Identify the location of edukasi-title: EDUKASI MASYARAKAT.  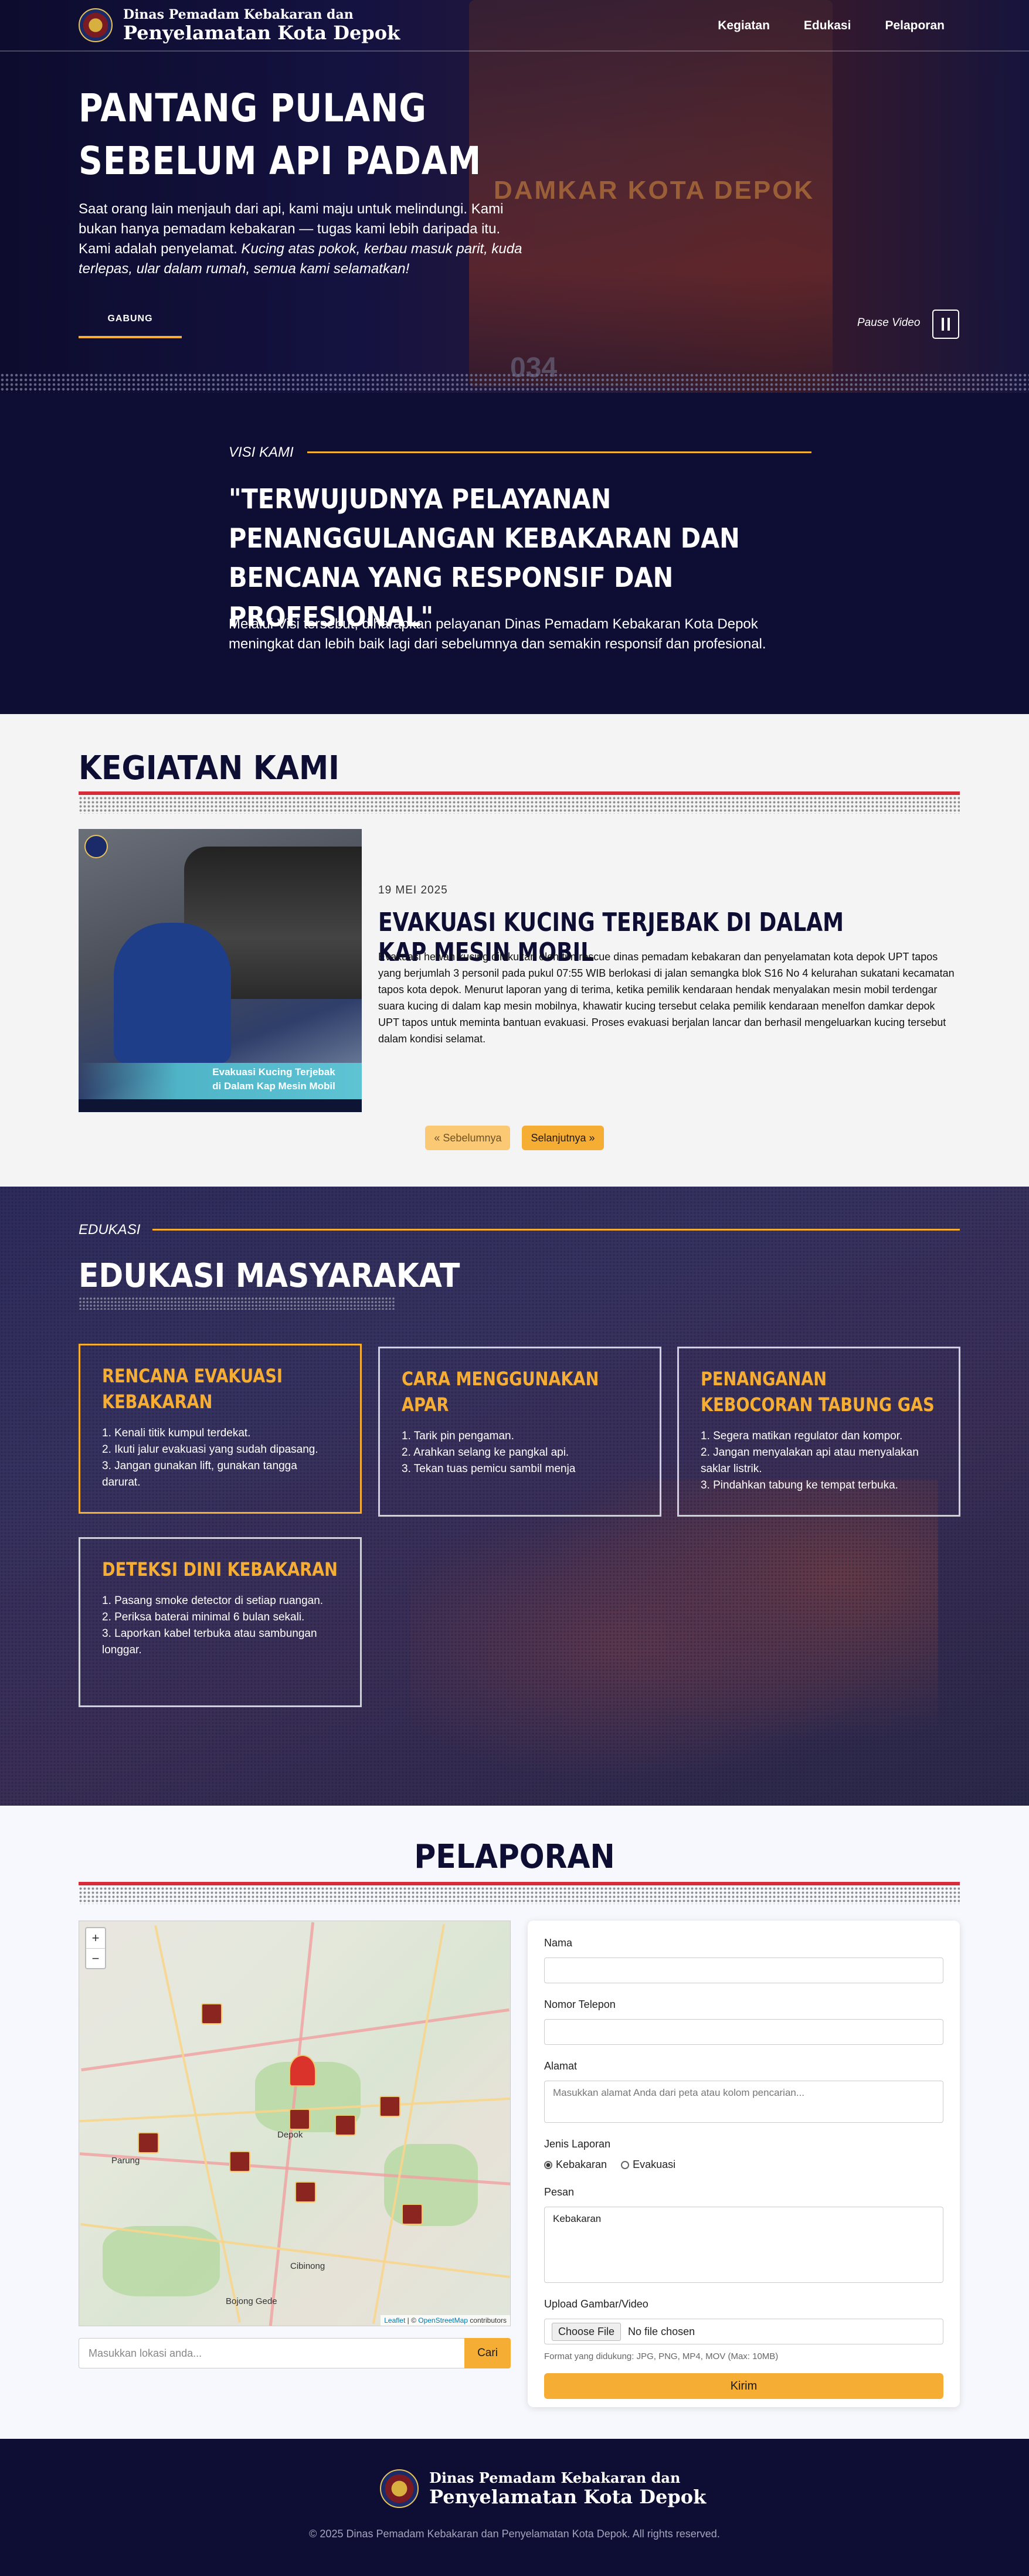
(269, 1276).